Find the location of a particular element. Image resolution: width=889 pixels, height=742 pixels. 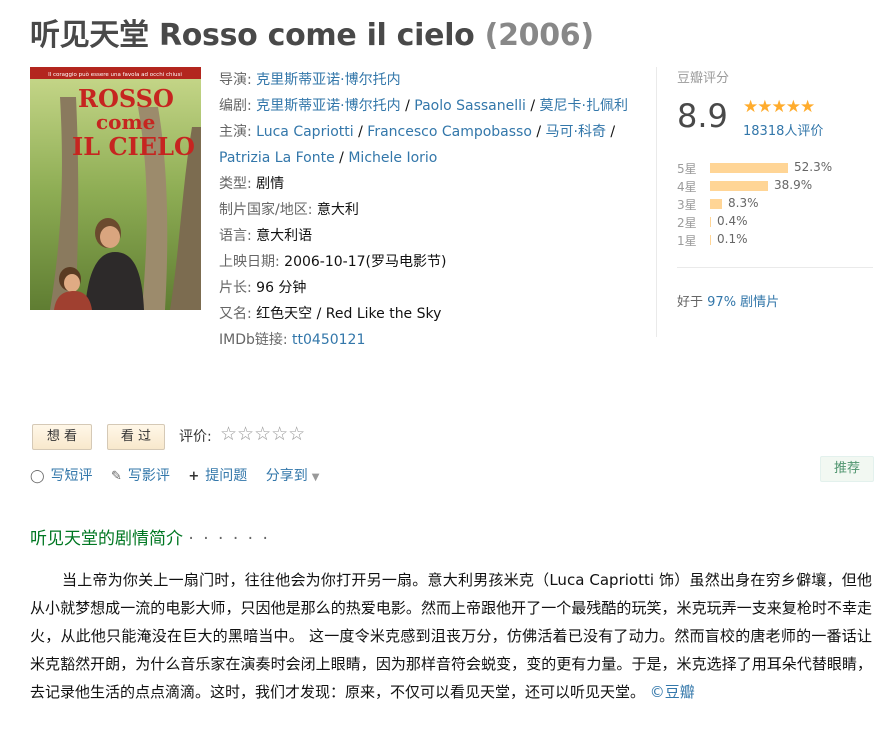

country-row: 制片国家/地区: 意大利 is located at coordinates (431, 210).